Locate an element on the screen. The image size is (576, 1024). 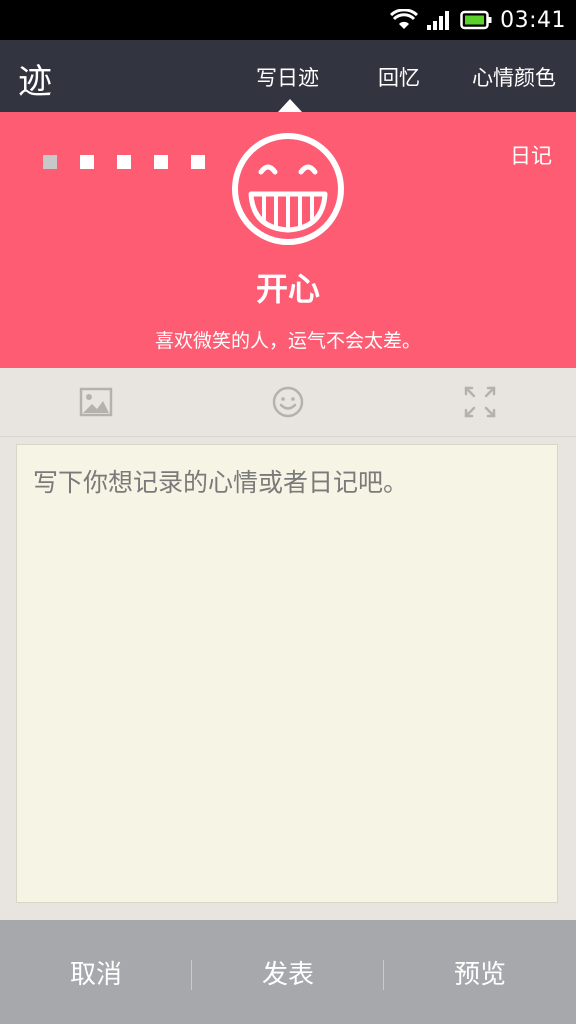
page-indicator is located at coordinates (124, 162).